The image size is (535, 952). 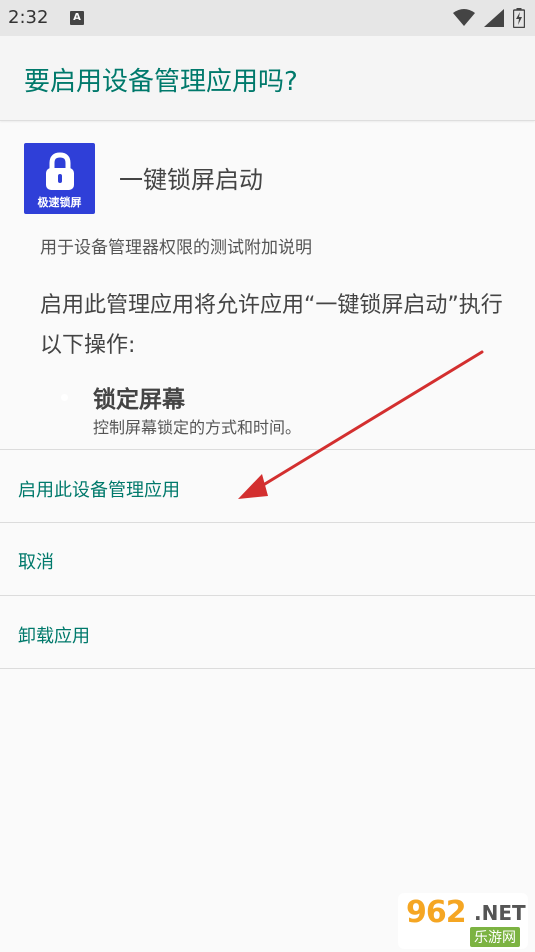 What do you see at coordinates (463, 17) in the screenshot?
I see `wifi-icon` at bounding box center [463, 17].